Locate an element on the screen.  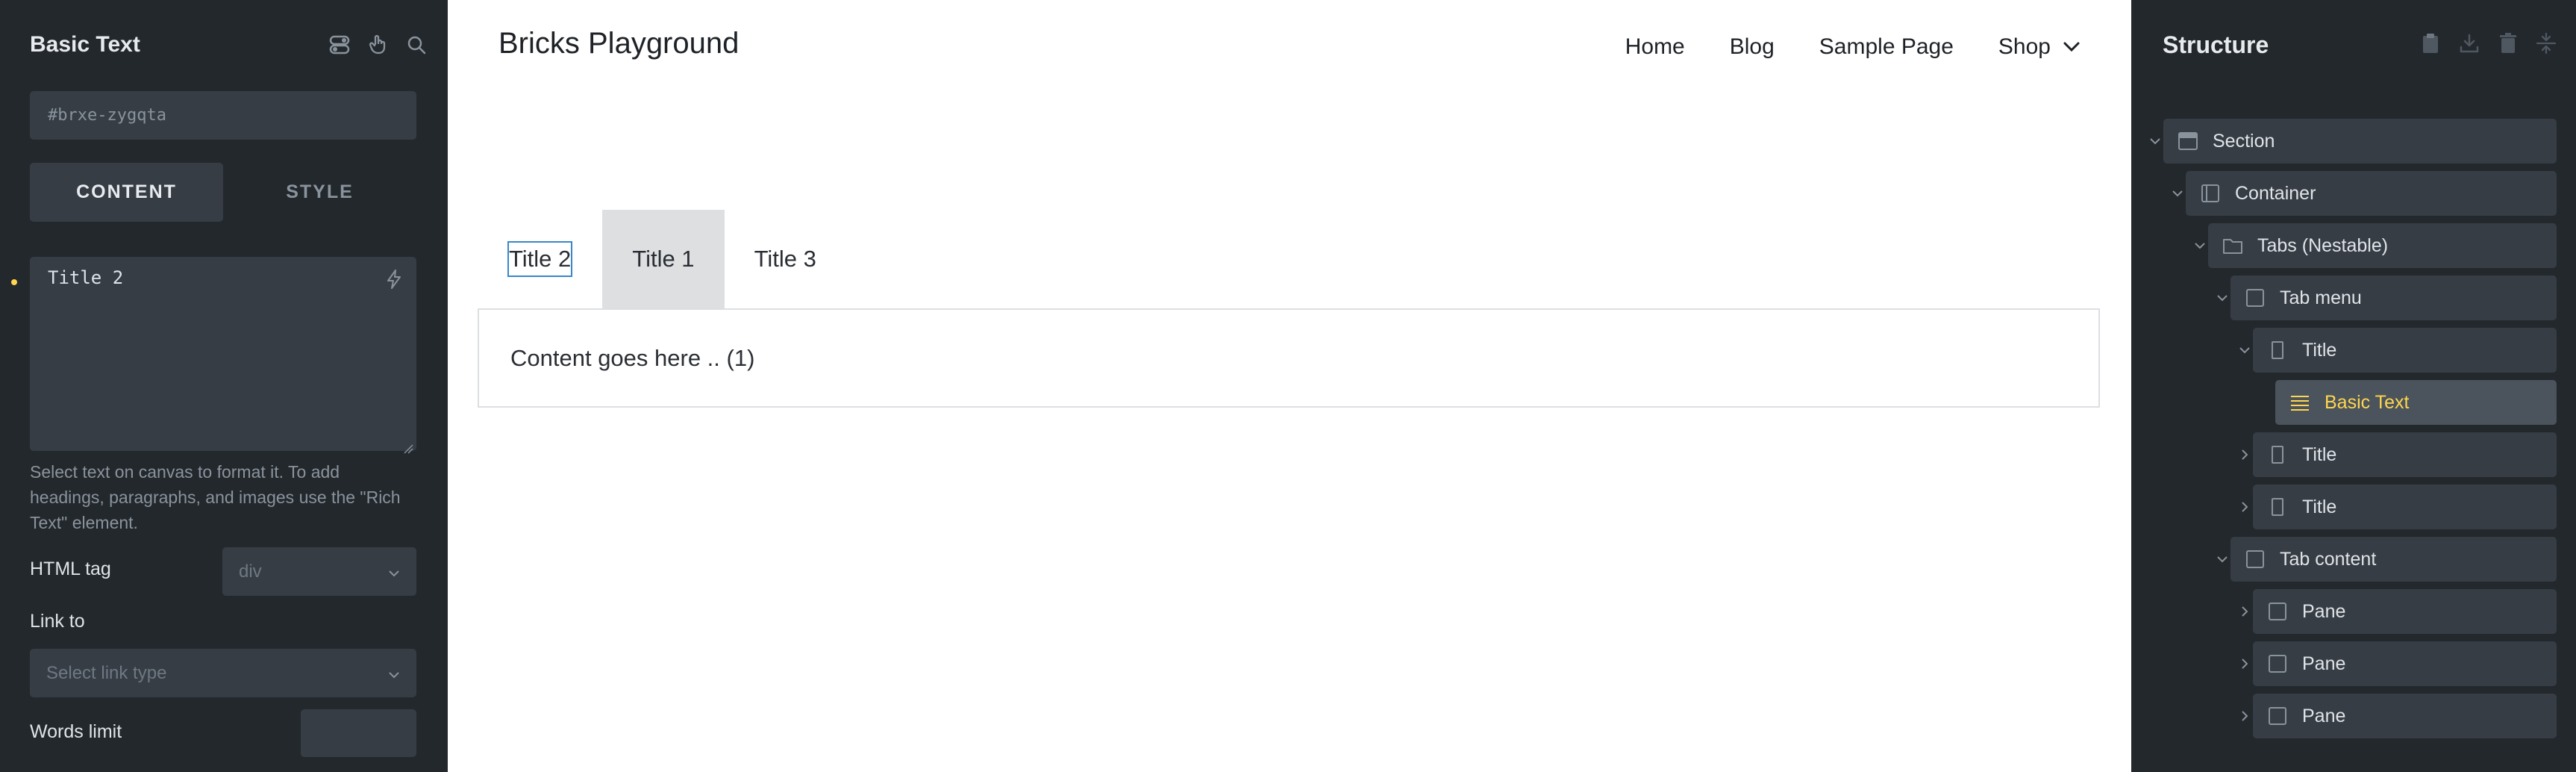
collapse-icon is located at coordinates (2546, 45).